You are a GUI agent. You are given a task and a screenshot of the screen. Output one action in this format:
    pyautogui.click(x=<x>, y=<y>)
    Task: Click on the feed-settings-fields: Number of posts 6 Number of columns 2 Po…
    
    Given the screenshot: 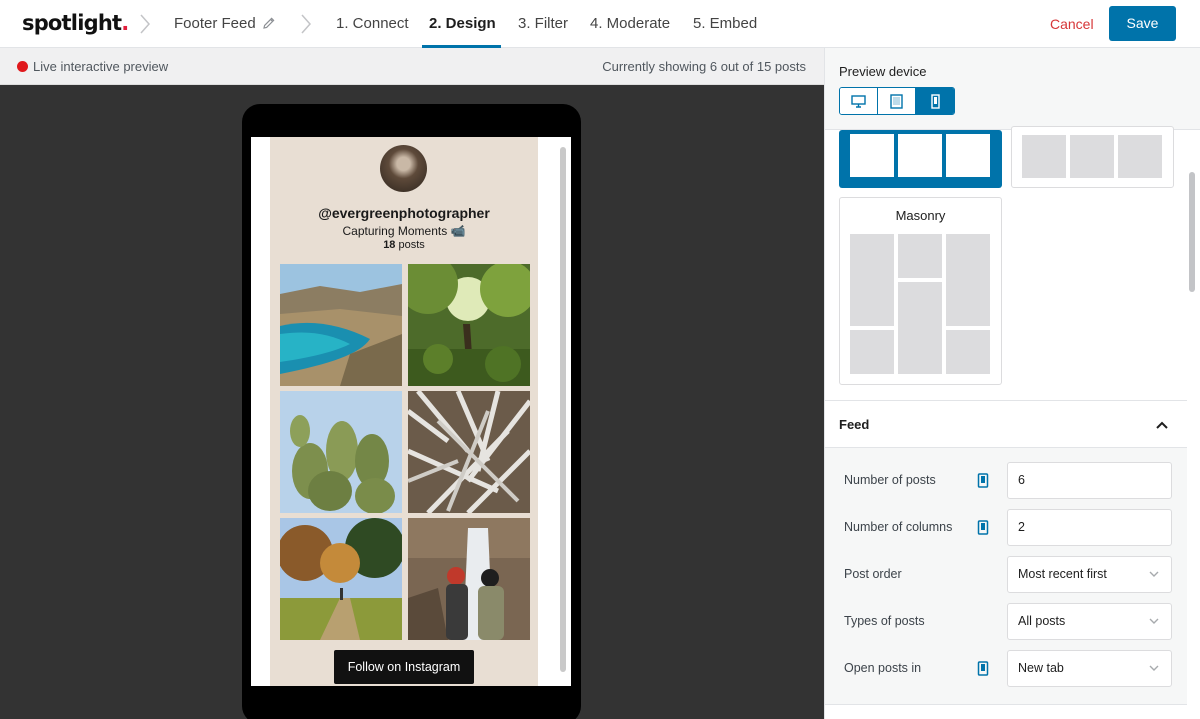 What is the action you would take?
    pyautogui.click(x=1006, y=583)
    